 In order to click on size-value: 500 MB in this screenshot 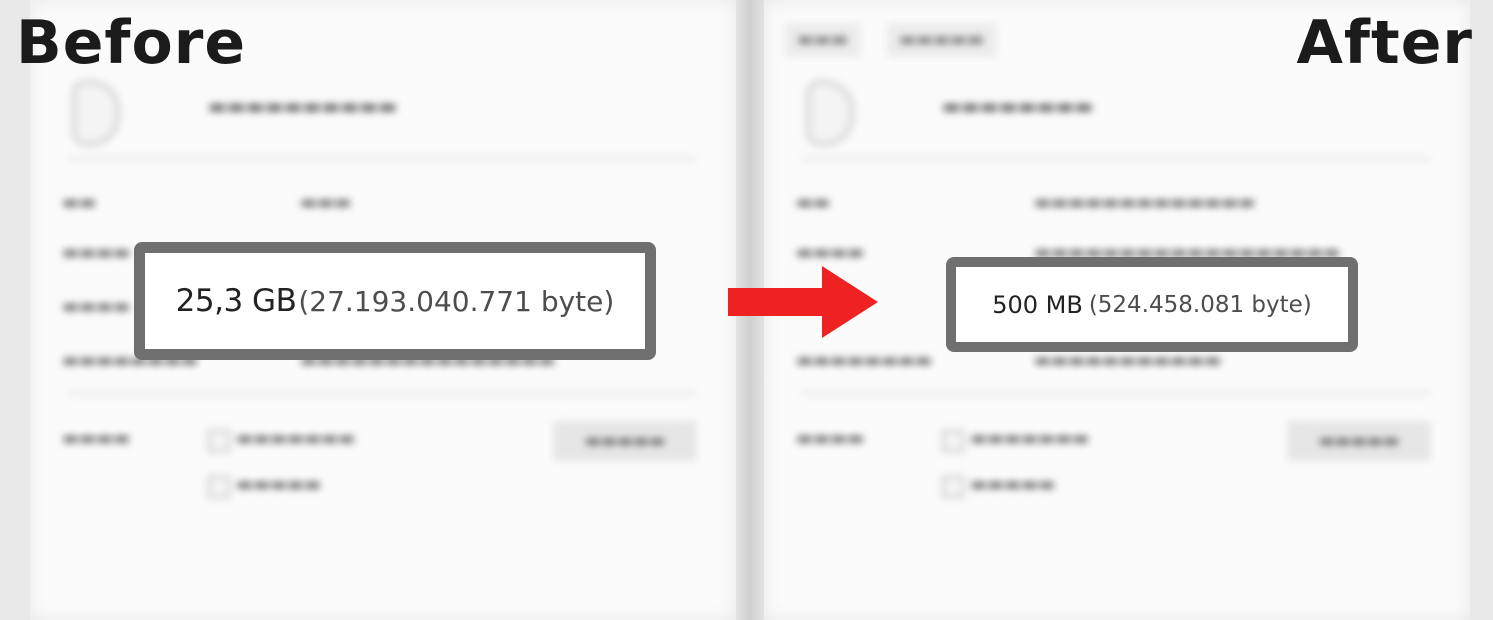, I will do `click(1037, 304)`.